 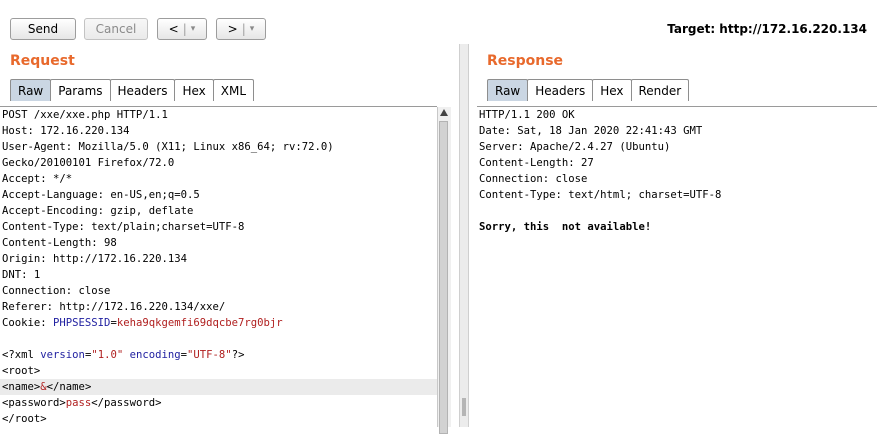 I want to click on target-label: Target: http://172.16.220.134, so click(x=767, y=29).